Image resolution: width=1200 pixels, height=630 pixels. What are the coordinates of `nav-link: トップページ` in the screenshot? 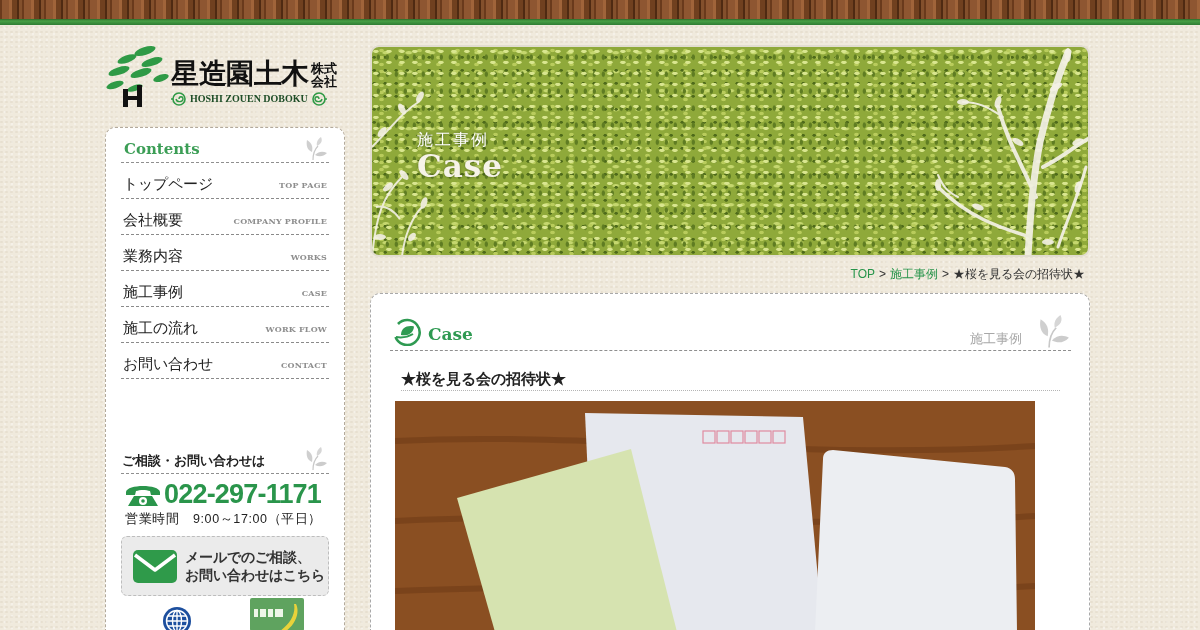 It's located at (168, 184).